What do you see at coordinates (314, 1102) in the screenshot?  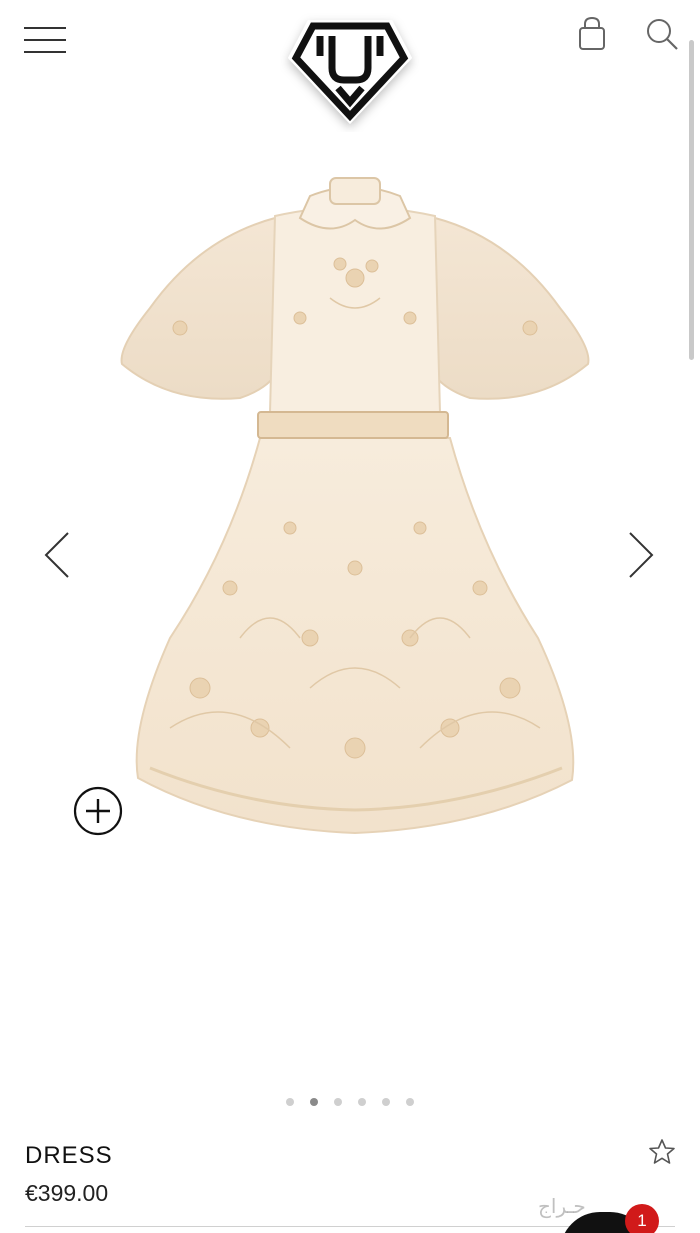 I see `pagination-dot-active` at bounding box center [314, 1102].